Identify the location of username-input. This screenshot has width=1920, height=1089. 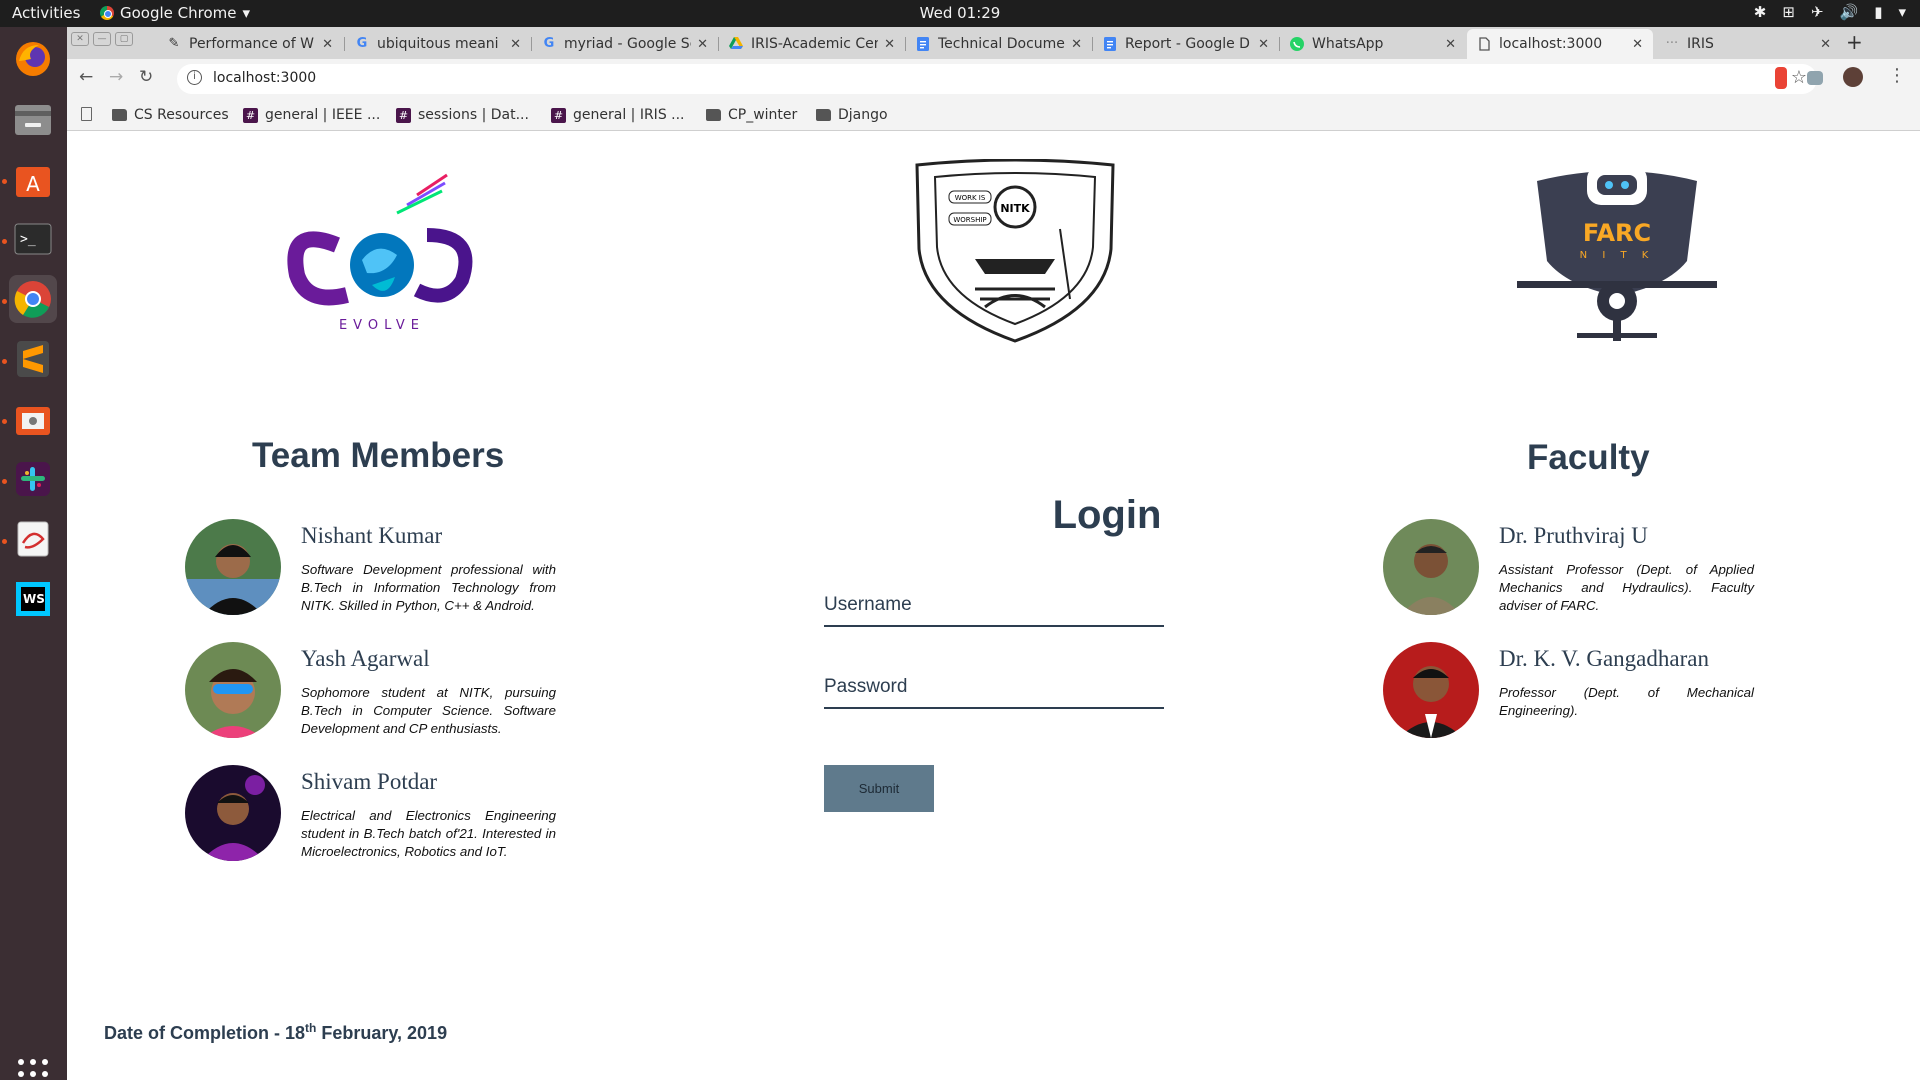
(994, 605).